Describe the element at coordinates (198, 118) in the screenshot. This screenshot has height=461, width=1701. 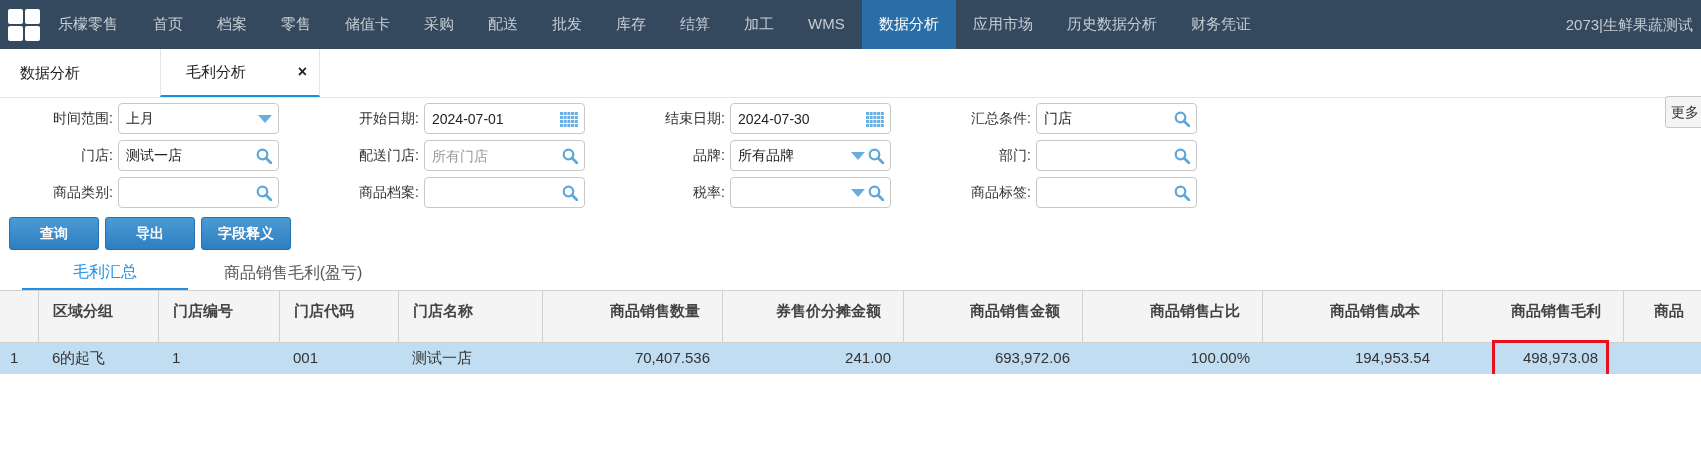
I see `input-field: 上月` at that location.